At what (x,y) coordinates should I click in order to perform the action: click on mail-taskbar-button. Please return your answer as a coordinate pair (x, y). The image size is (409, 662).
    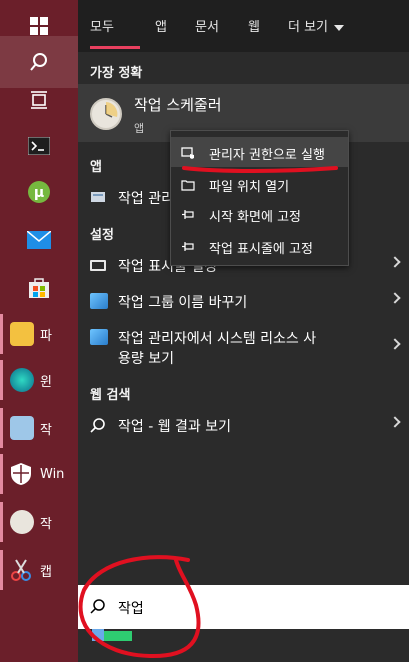
    Looking at the image, I should click on (39, 240).